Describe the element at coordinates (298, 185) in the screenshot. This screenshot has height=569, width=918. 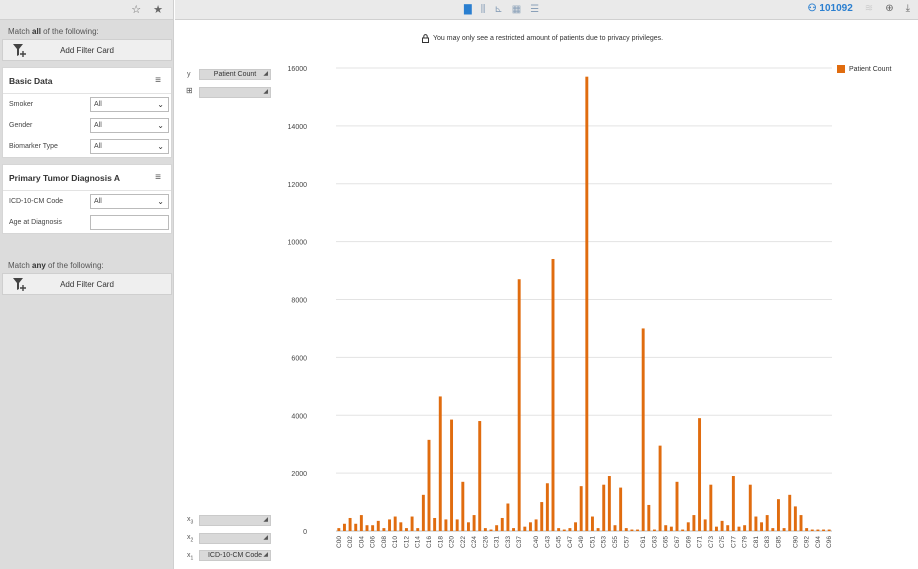
I see `y-tick-label: 12000` at that location.